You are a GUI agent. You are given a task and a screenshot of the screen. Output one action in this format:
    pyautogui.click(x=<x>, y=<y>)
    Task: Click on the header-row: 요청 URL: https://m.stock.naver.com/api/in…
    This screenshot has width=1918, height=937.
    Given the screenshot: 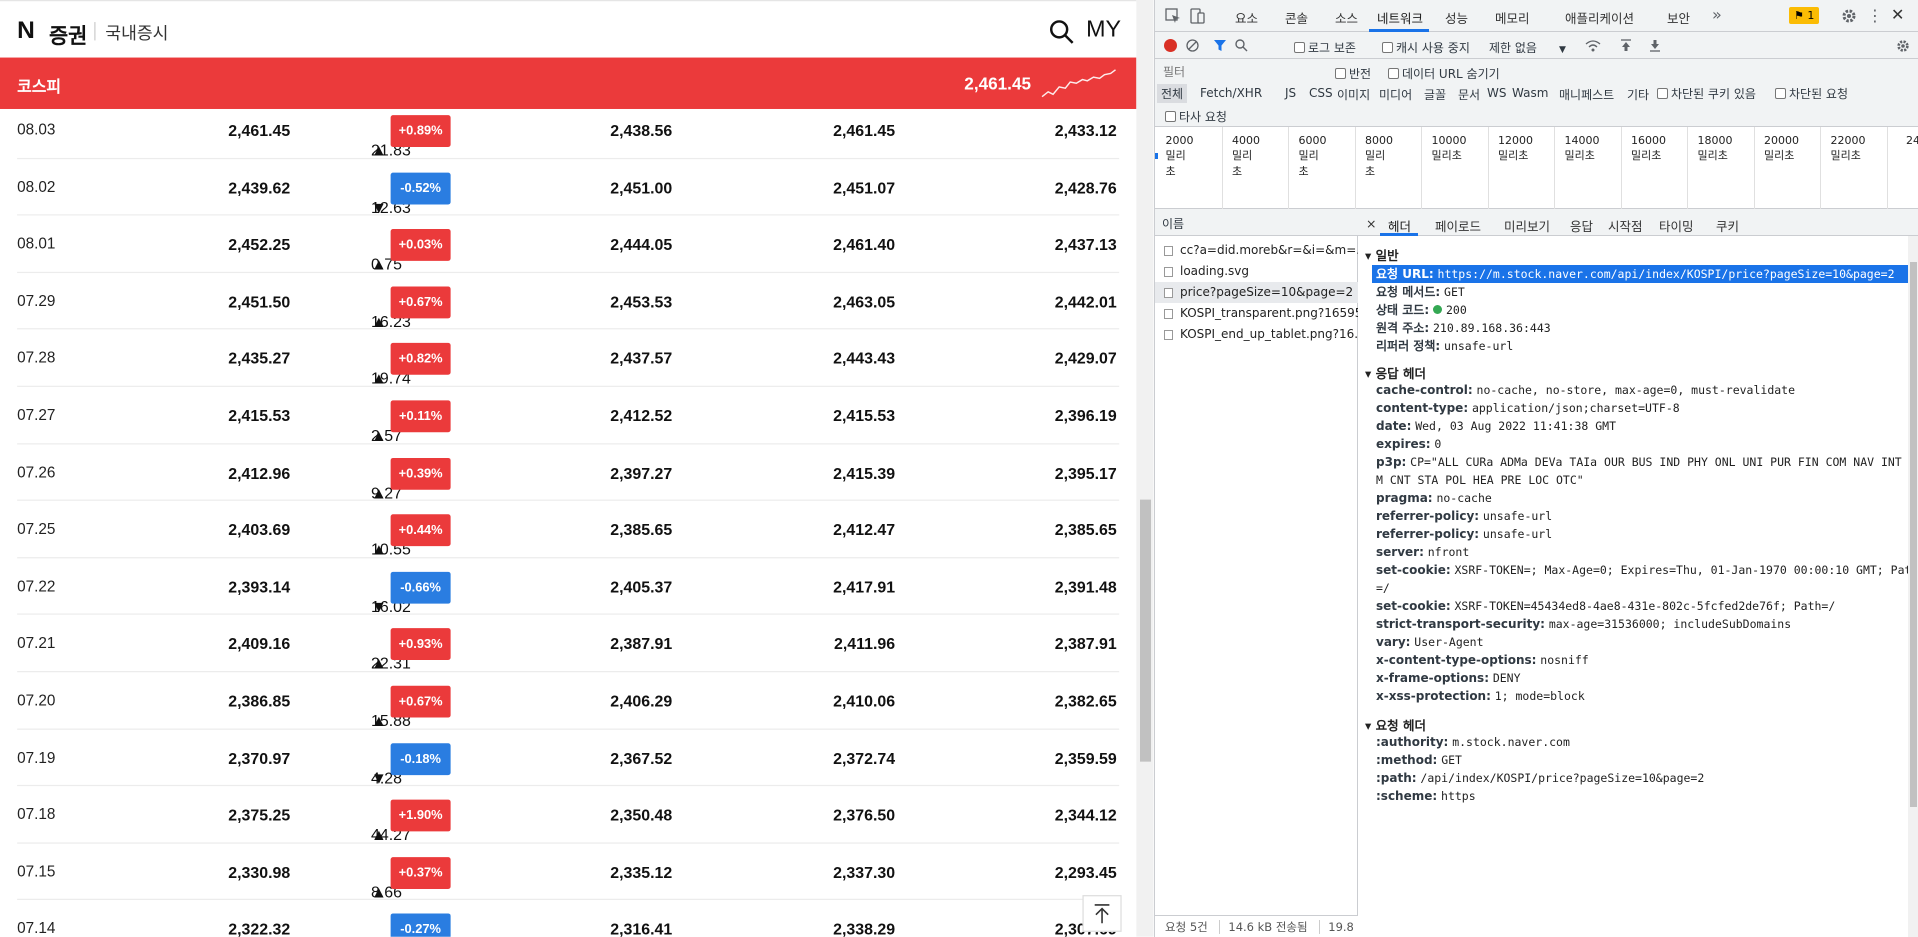 What is the action you would take?
    pyautogui.click(x=1642, y=274)
    